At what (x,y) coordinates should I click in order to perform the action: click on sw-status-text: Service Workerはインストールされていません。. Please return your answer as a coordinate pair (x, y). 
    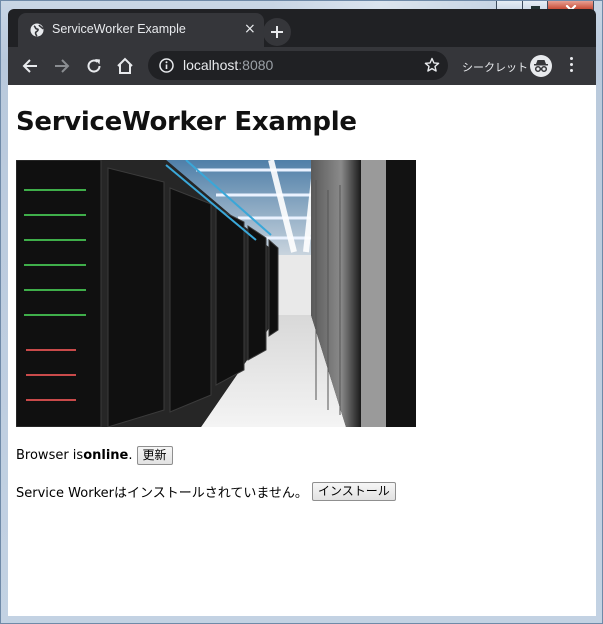
    Looking at the image, I should click on (162, 493).